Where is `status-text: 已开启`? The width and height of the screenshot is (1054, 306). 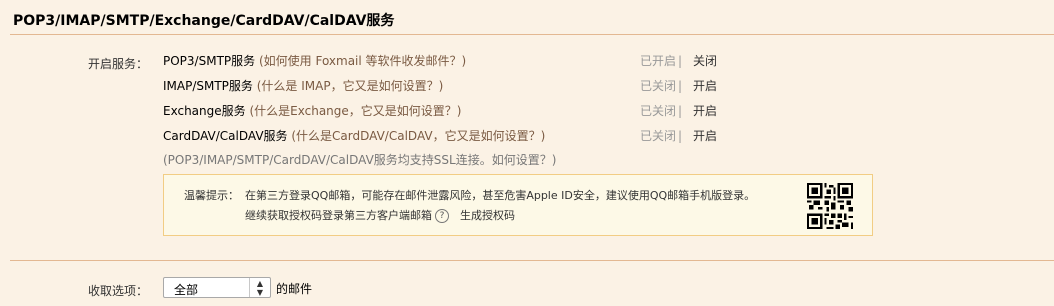 status-text: 已开启 is located at coordinates (658, 61).